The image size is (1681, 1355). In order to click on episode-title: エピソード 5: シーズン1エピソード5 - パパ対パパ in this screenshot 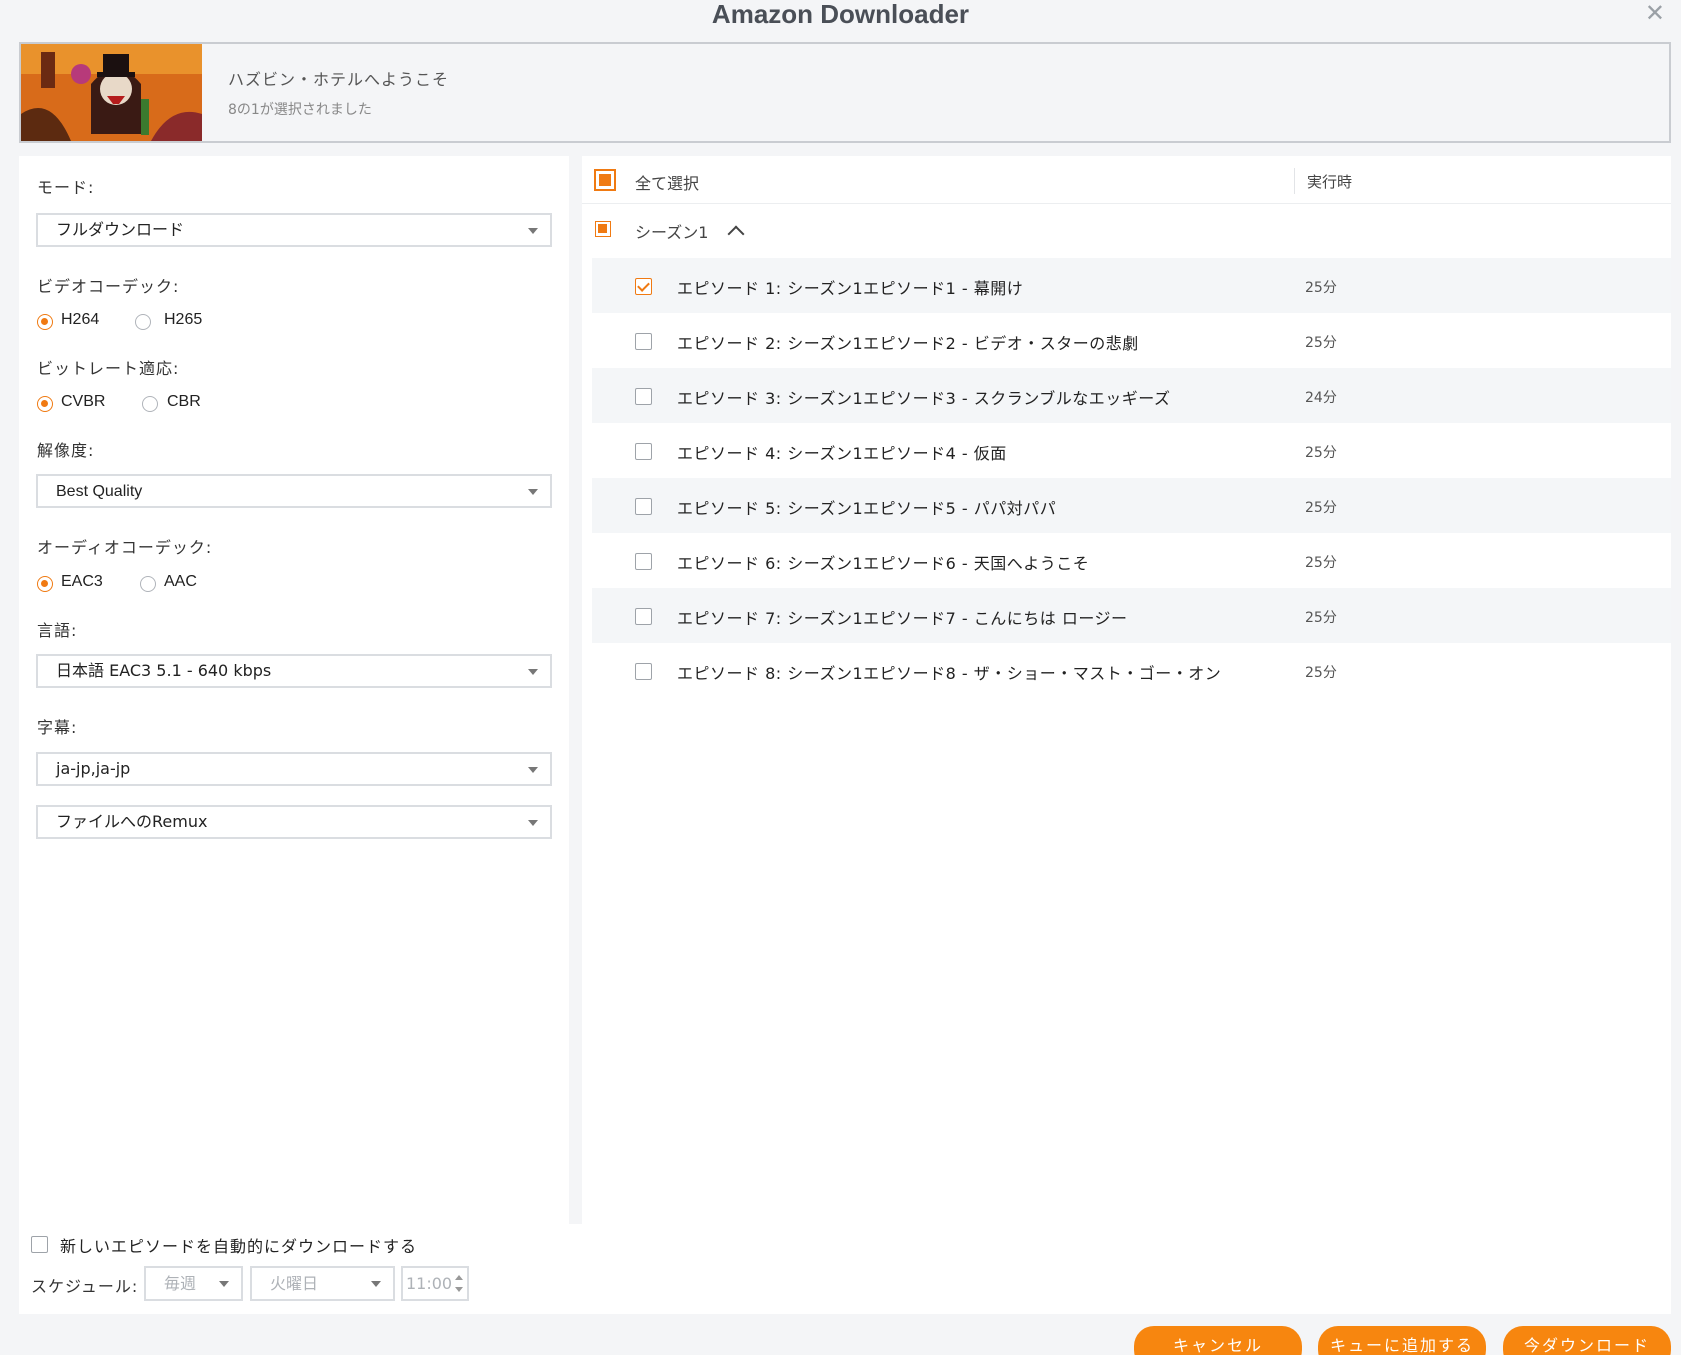, I will do `click(867, 508)`.